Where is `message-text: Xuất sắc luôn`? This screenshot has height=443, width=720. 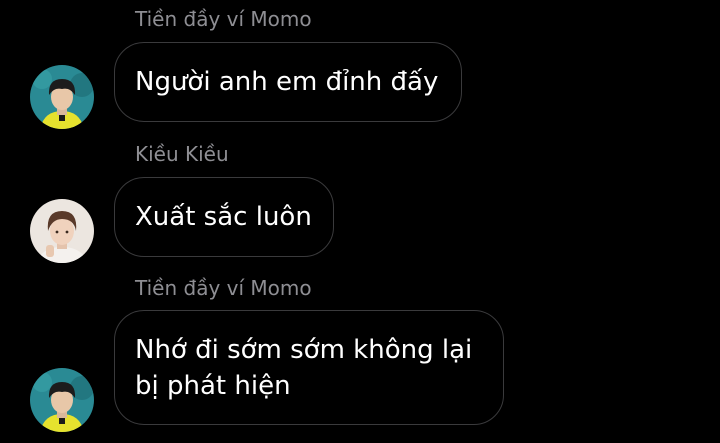
message-text: Xuất sắc luôn is located at coordinates (223, 217).